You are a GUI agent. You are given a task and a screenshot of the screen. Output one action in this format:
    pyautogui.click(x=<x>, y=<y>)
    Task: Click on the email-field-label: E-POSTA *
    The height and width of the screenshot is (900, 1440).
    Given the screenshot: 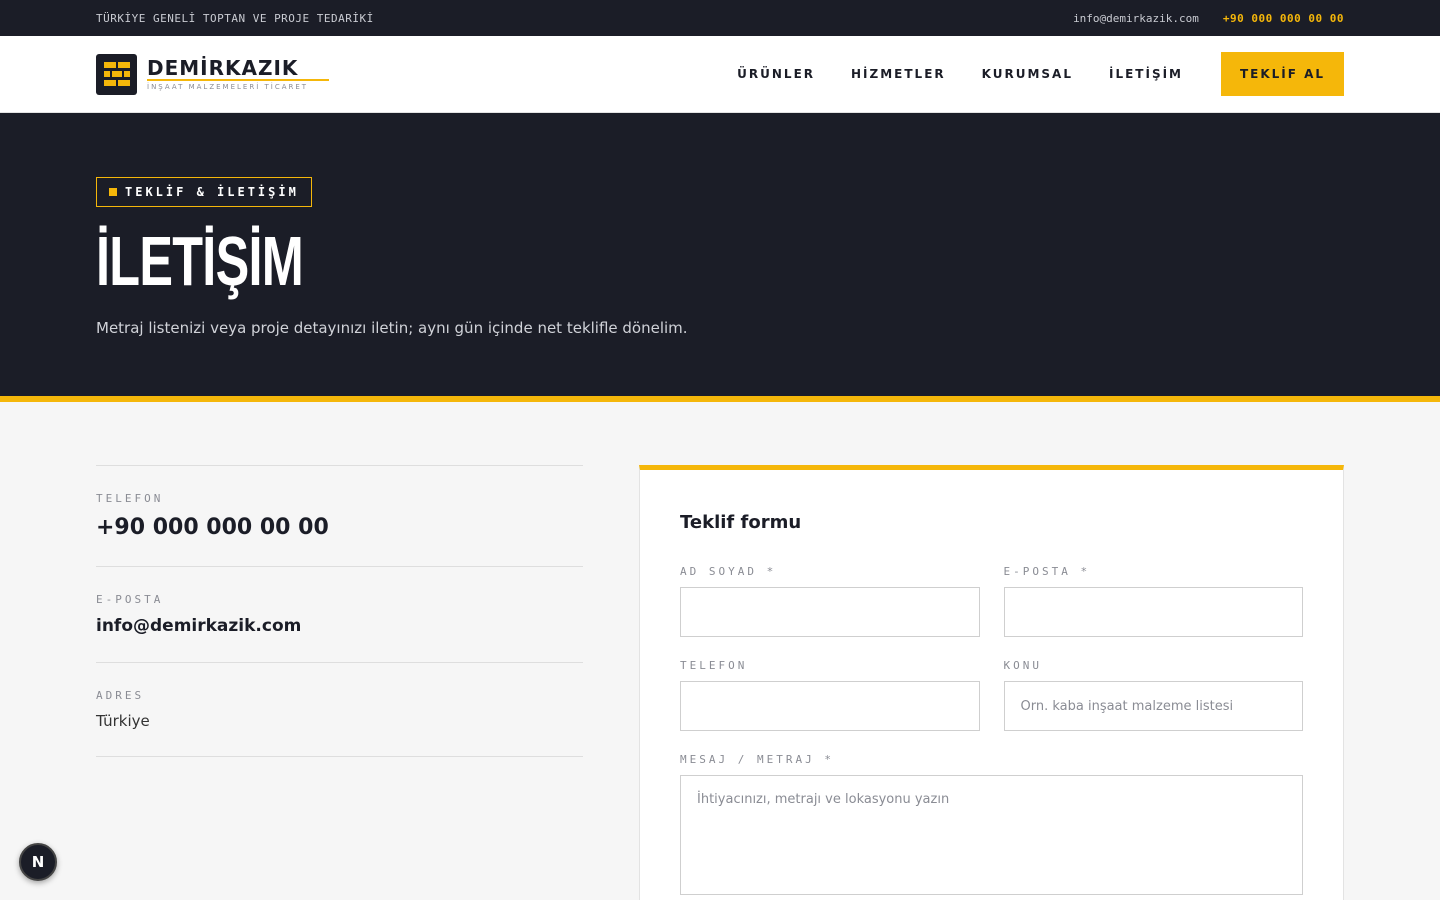 What is the action you would take?
    pyautogui.click(x=1047, y=571)
    